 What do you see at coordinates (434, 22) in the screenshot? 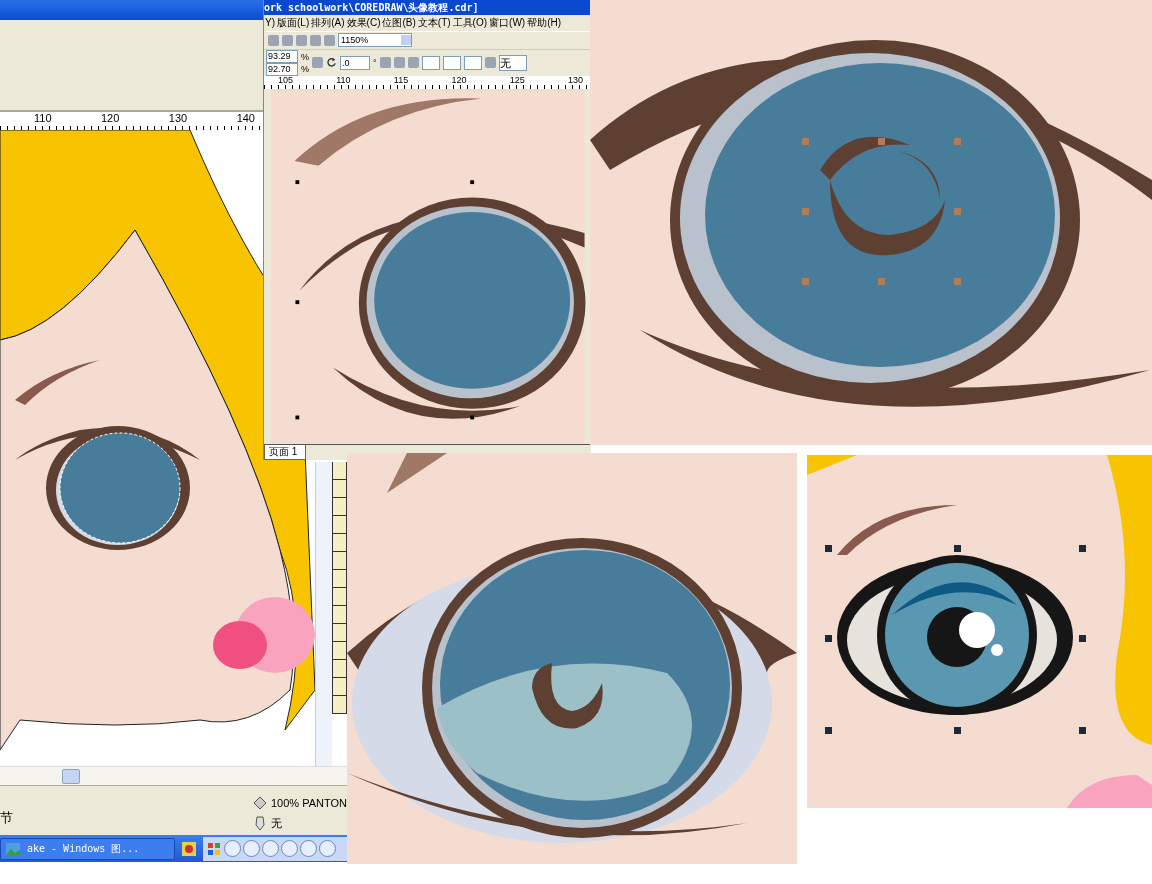
I see `menu-item: 文本(T)` at bounding box center [434, 22].